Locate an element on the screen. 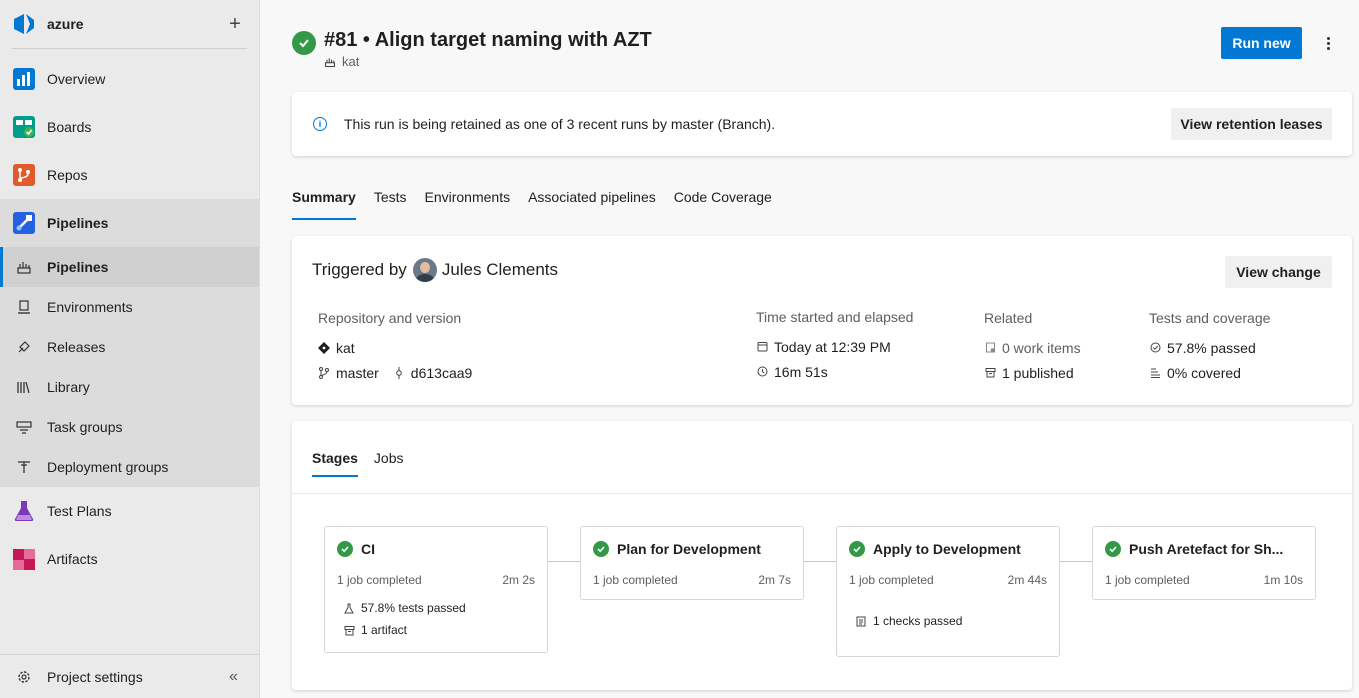  sidebar-item-label: Deployment groups is located at coordinates (108, 467).